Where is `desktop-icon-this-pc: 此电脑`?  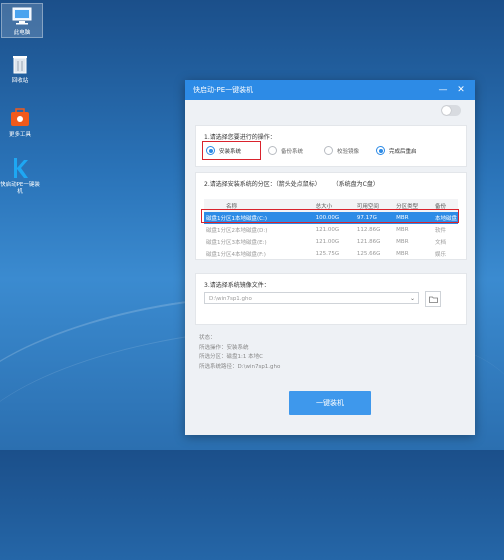
desktop-icon-this-pc: 此电脑 is located at coordinates (22, 20).